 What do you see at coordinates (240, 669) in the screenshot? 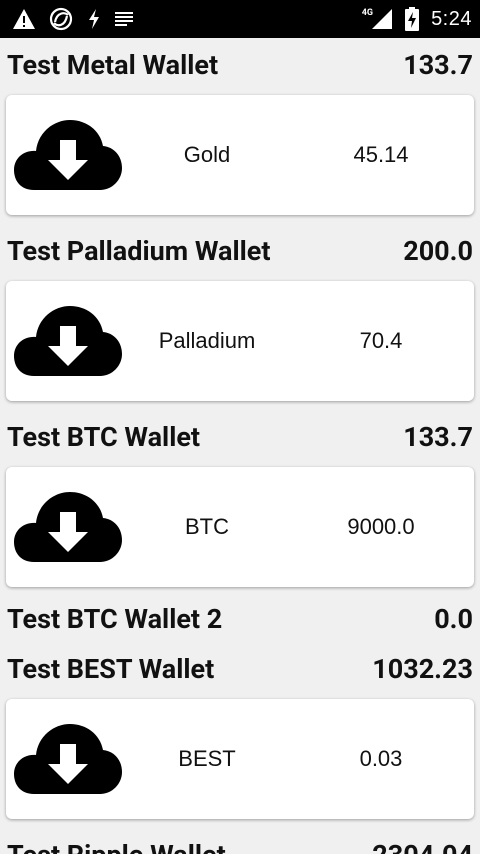
I see `wallet-header: Test BEST Wallet 1032.23` at bounding box center [240, 669].